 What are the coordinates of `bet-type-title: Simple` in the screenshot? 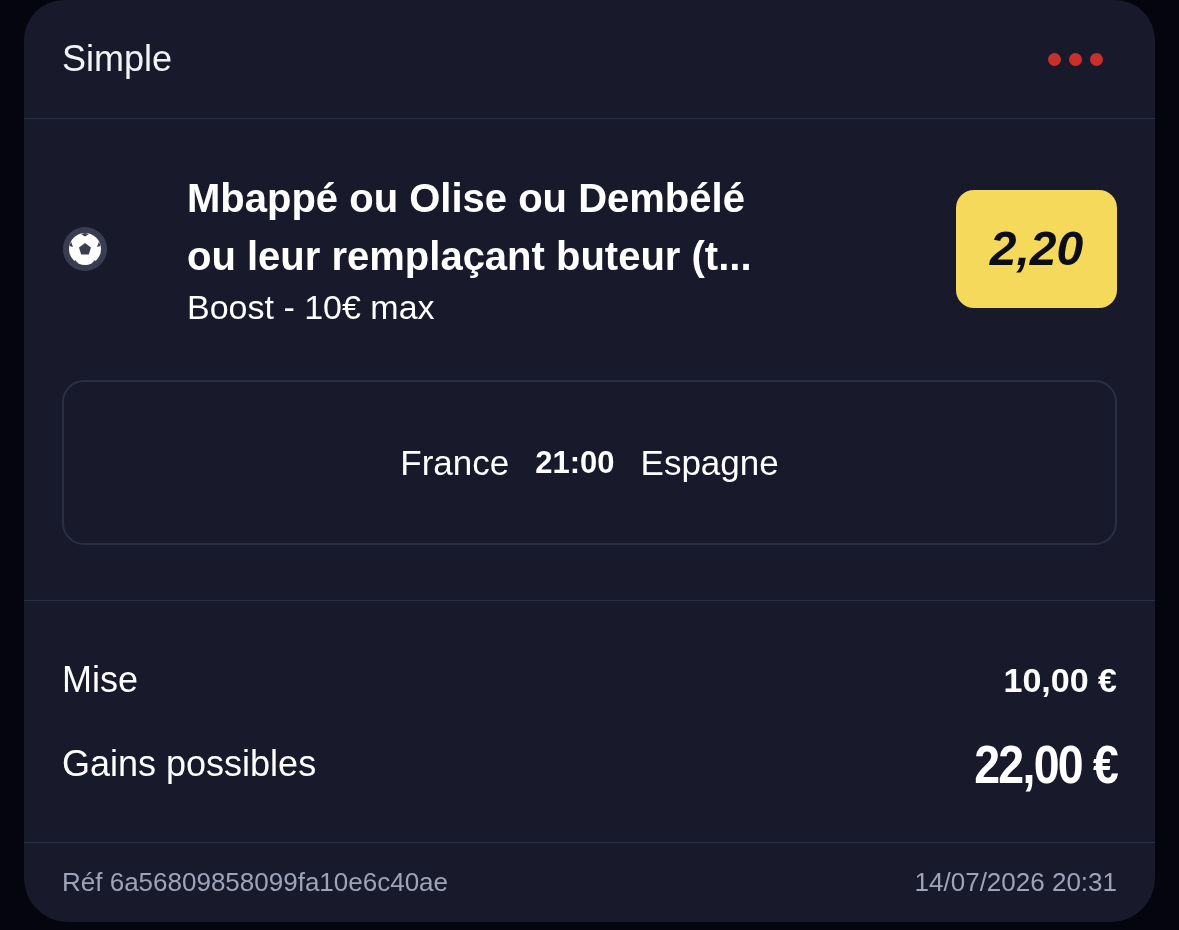 It's located at (117, 59).